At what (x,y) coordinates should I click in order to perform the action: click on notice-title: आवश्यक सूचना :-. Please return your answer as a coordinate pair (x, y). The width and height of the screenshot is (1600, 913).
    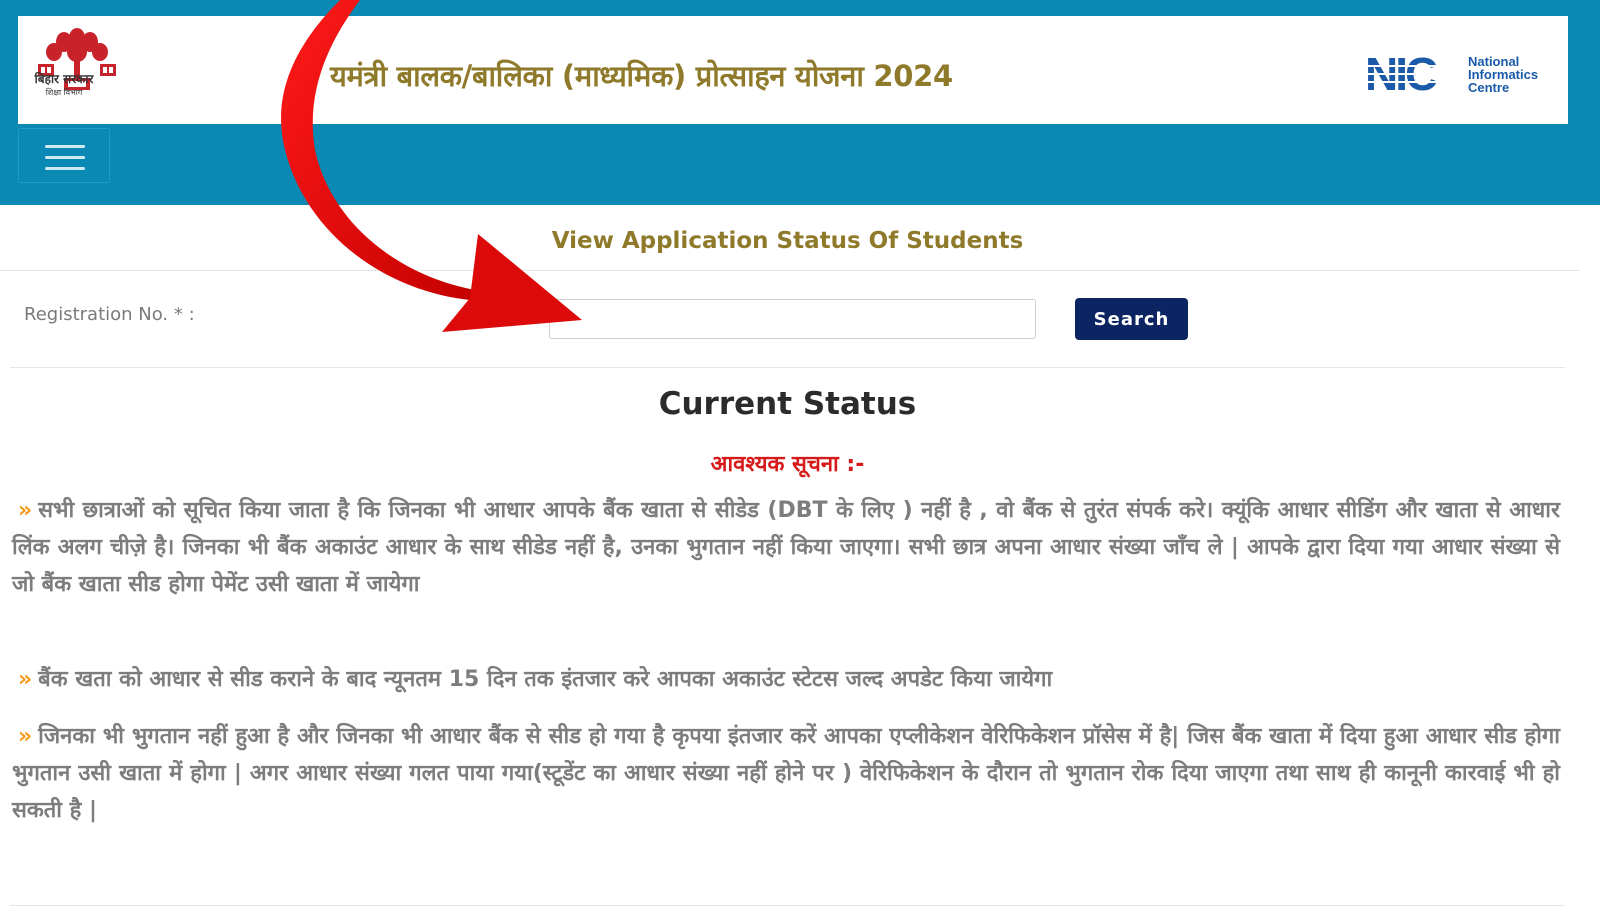
    Looking at the image, I should click on (787, 464).